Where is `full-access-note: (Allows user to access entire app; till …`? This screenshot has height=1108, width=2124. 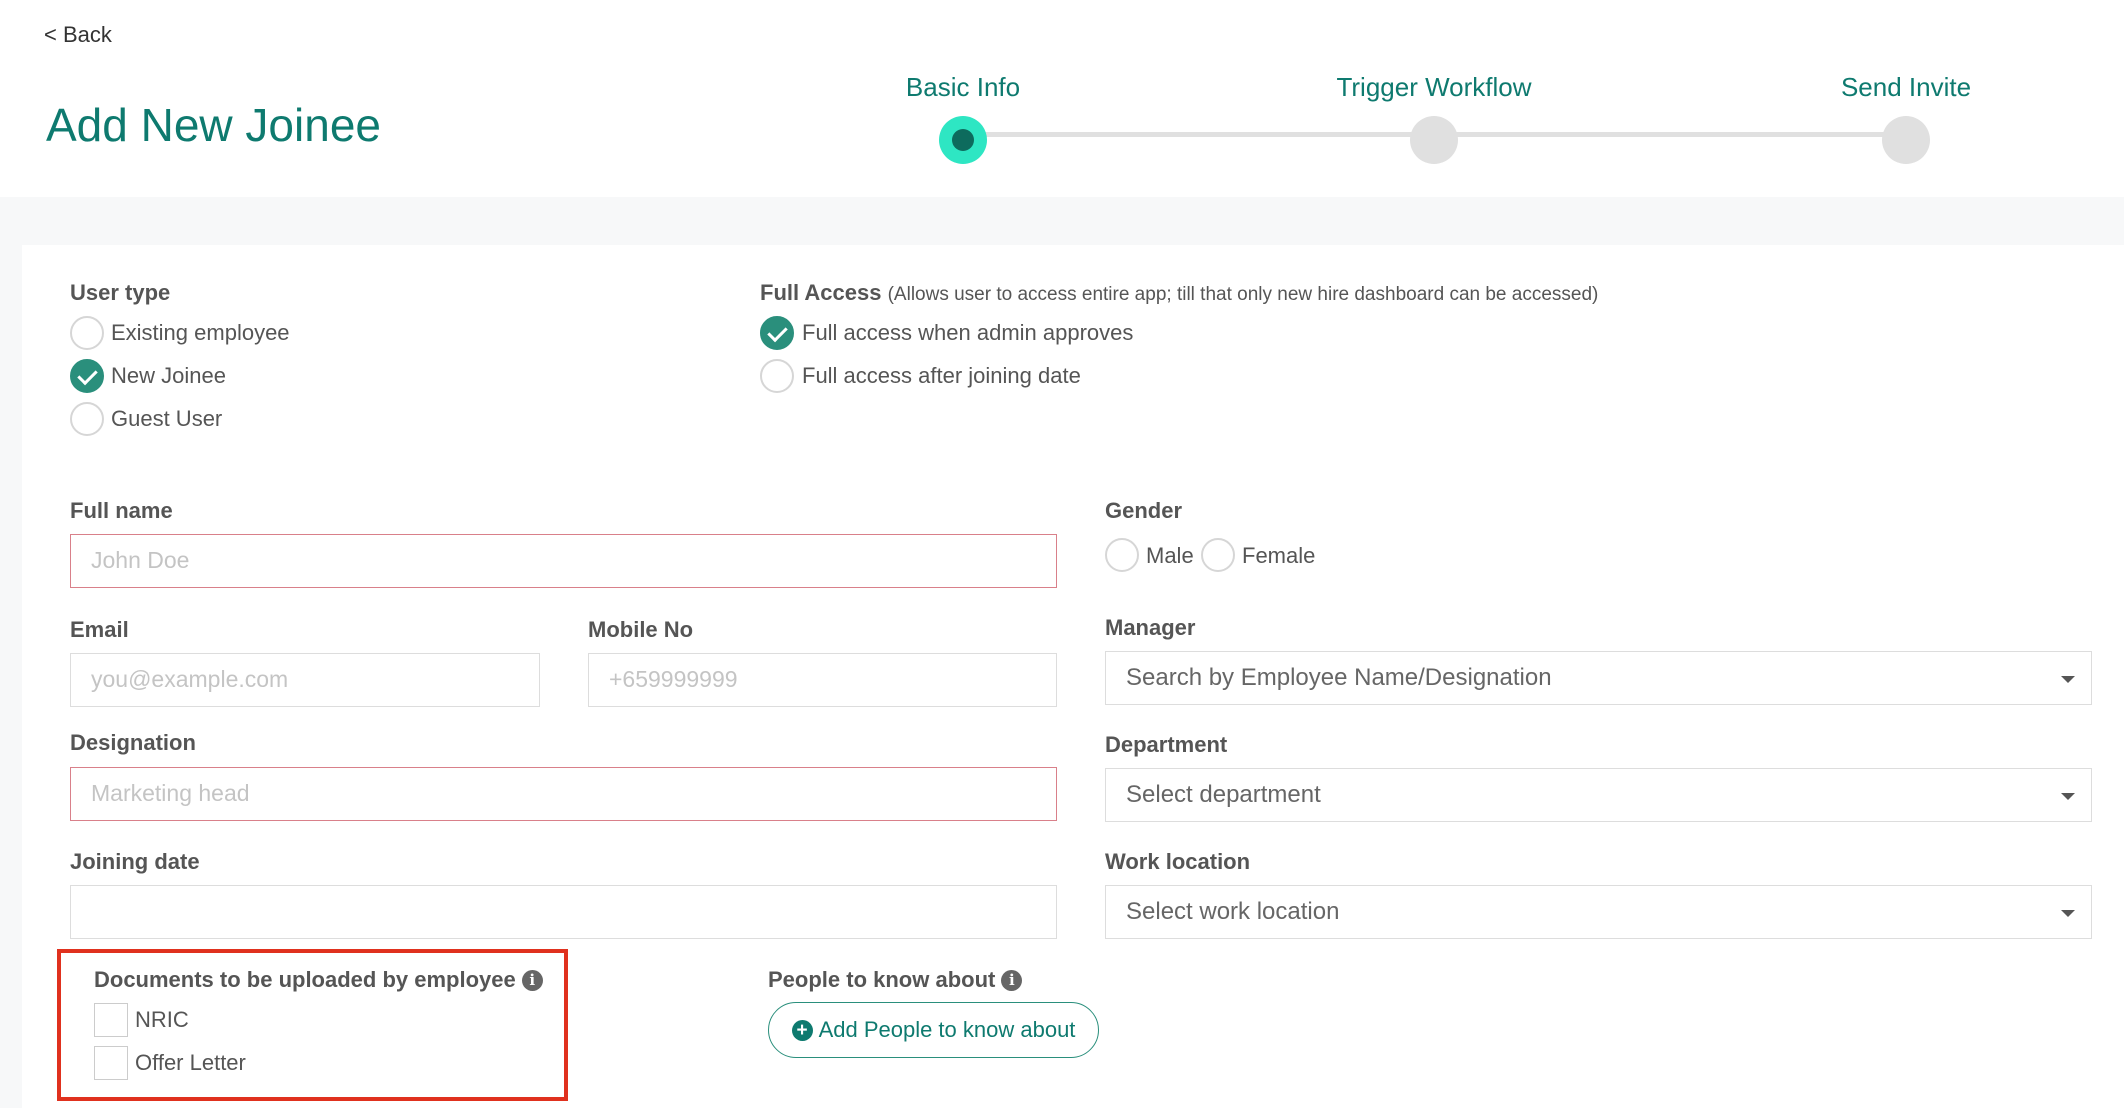
full-access-note: (Allows user to access entire app; till … is located at coordinates (1243, 294).